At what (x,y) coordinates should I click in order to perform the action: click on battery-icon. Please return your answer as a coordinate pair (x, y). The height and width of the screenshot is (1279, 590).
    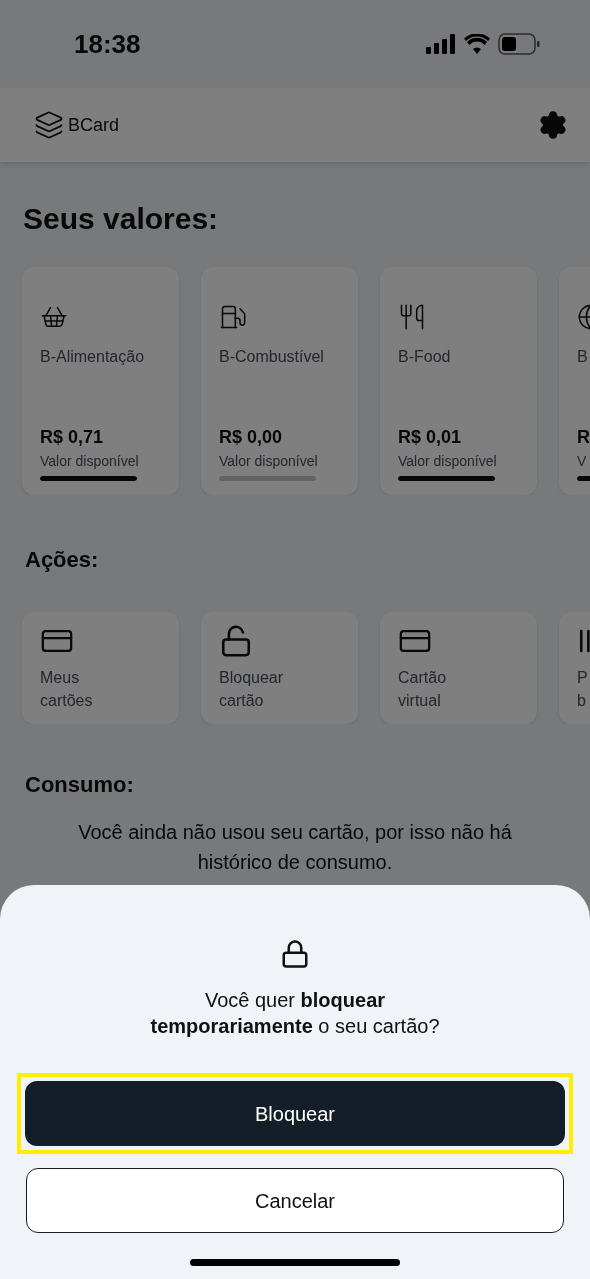
    Looking at the image, I should click on (519, 44).